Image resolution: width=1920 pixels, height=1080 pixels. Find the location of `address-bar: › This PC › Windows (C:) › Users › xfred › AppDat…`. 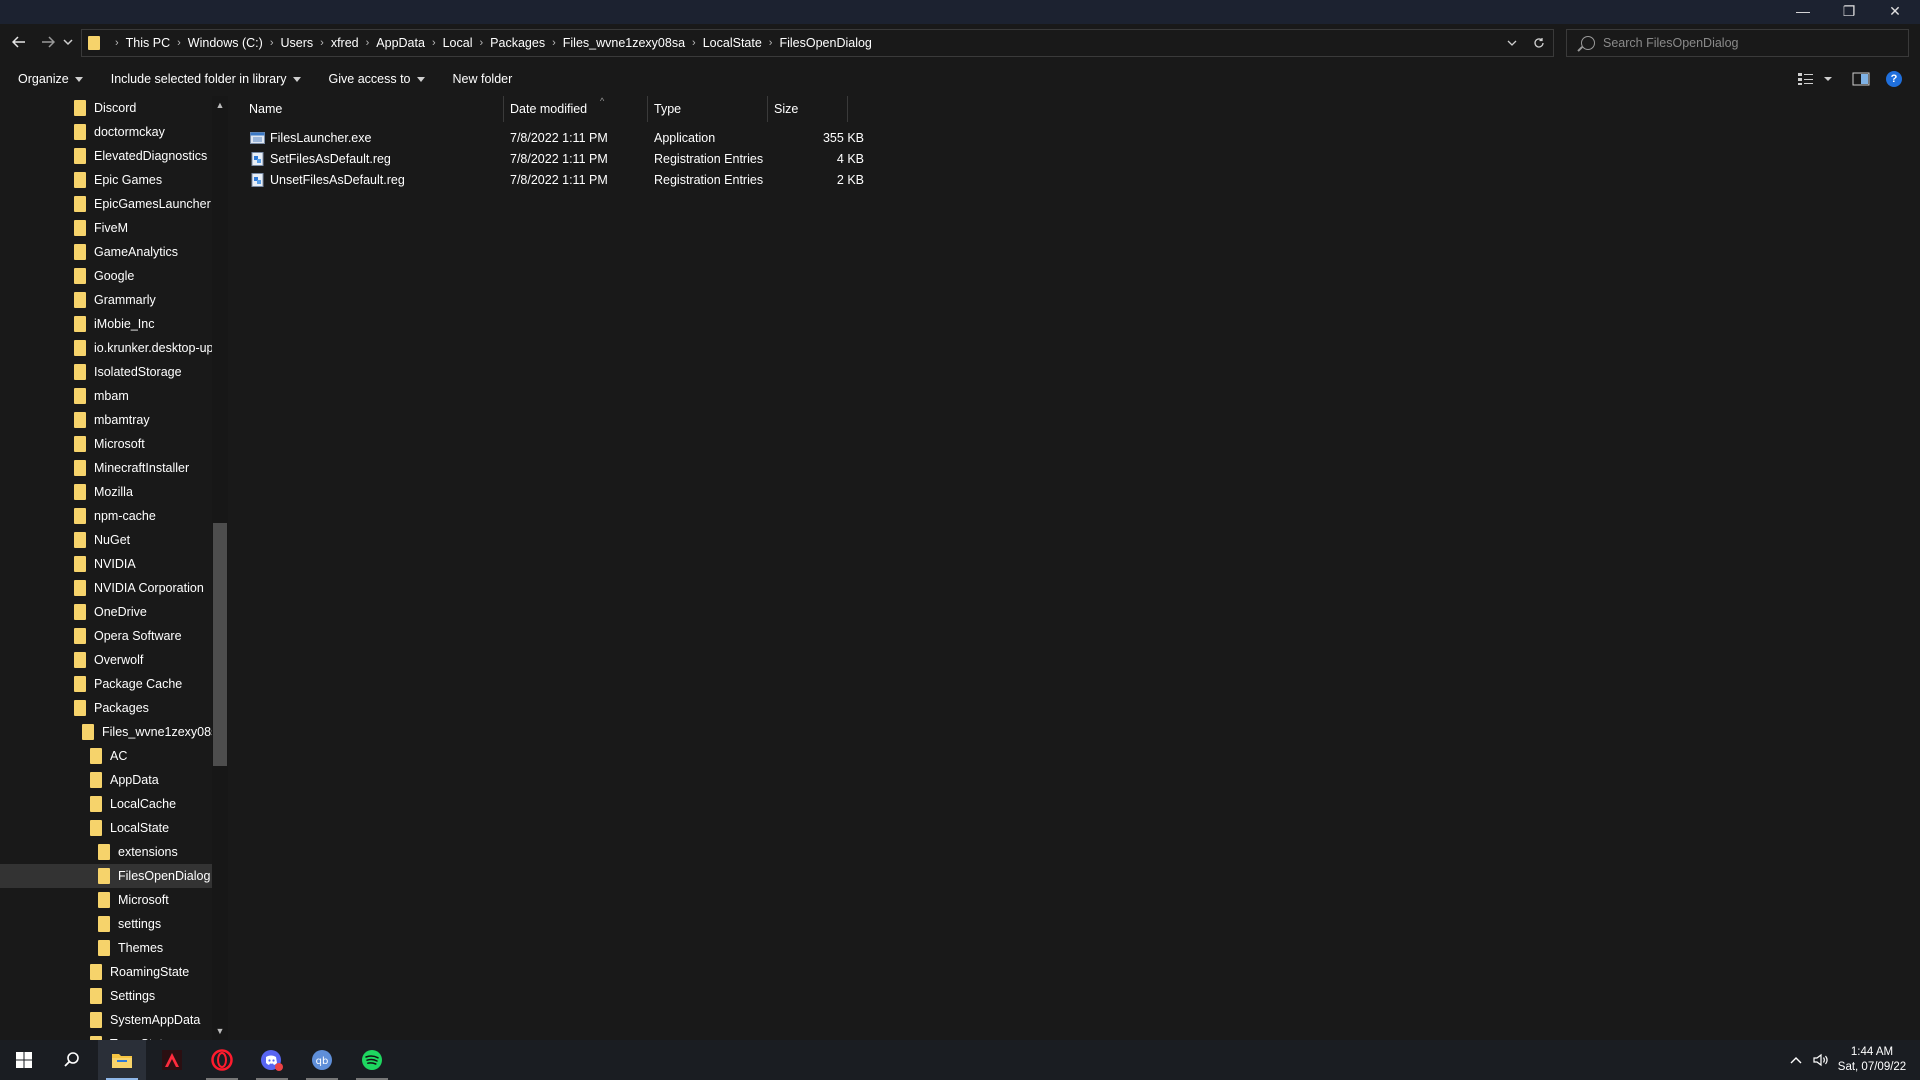

address-bar: › This PC › Windows (C:) › Users › xfred › AppDat… is located at coordinates (817, 43).